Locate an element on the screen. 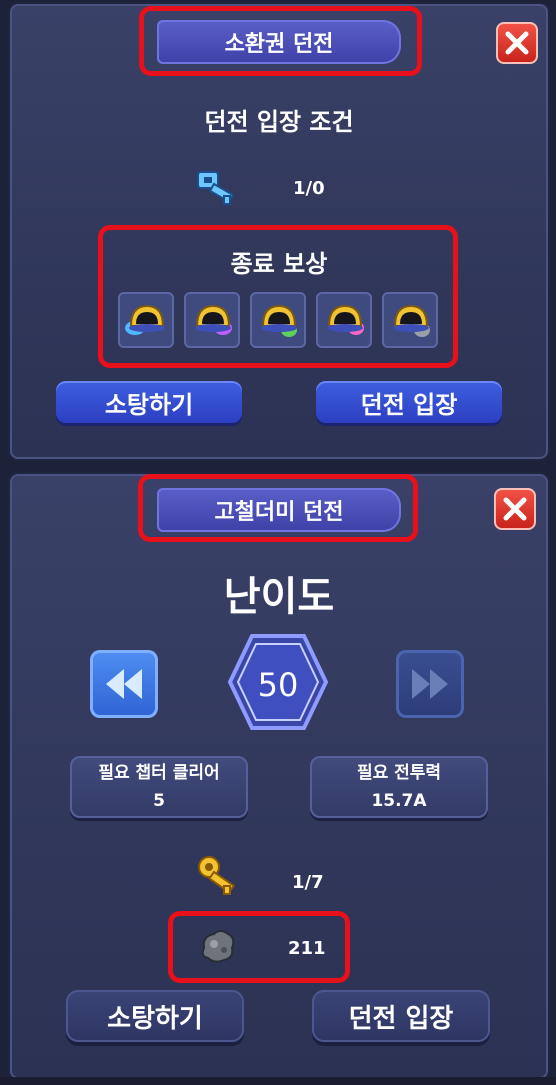 The height and width of the screenshot is (1085, 556). double-right-arrow-icon is located at coordinates (430, 684).